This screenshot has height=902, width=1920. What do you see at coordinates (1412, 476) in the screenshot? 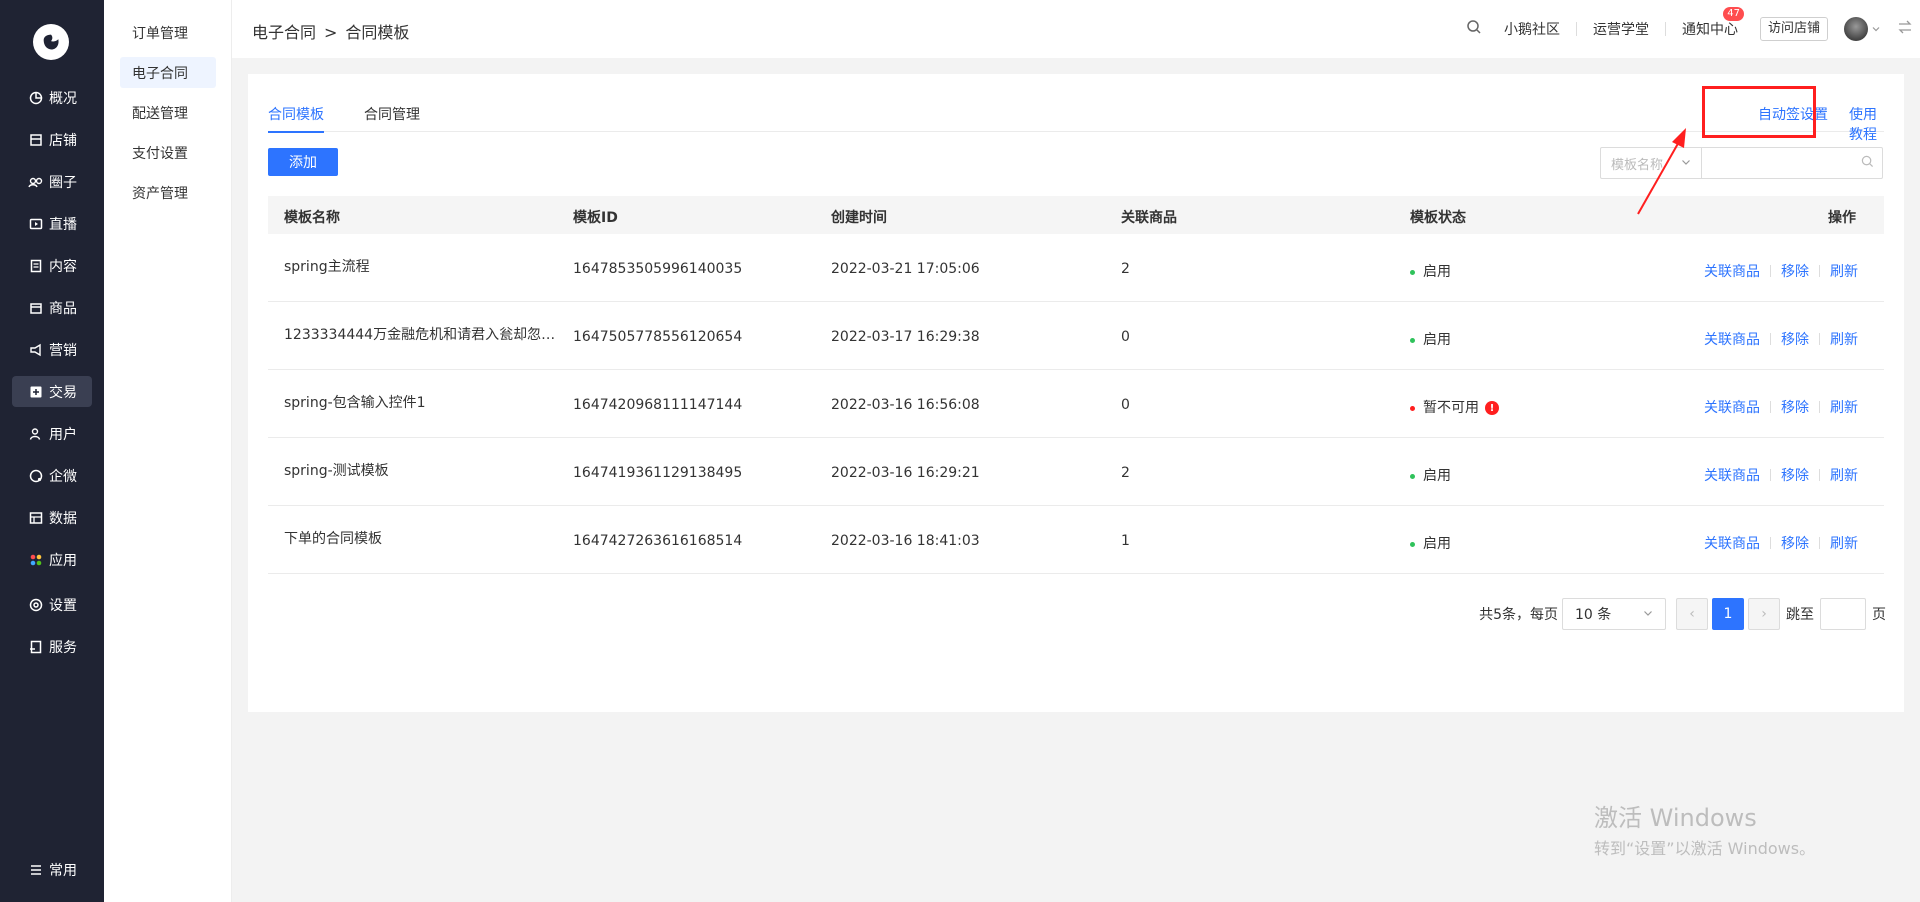
I see `status-dot` at bounding box center [1412, 476].